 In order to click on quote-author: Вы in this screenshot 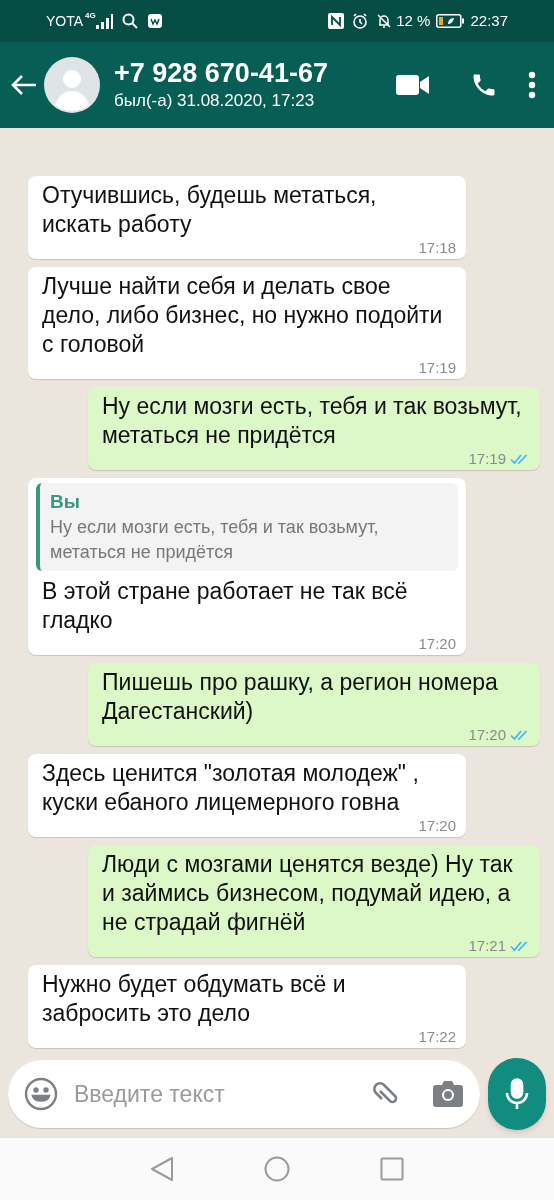, I will do `click(65, 502)`.